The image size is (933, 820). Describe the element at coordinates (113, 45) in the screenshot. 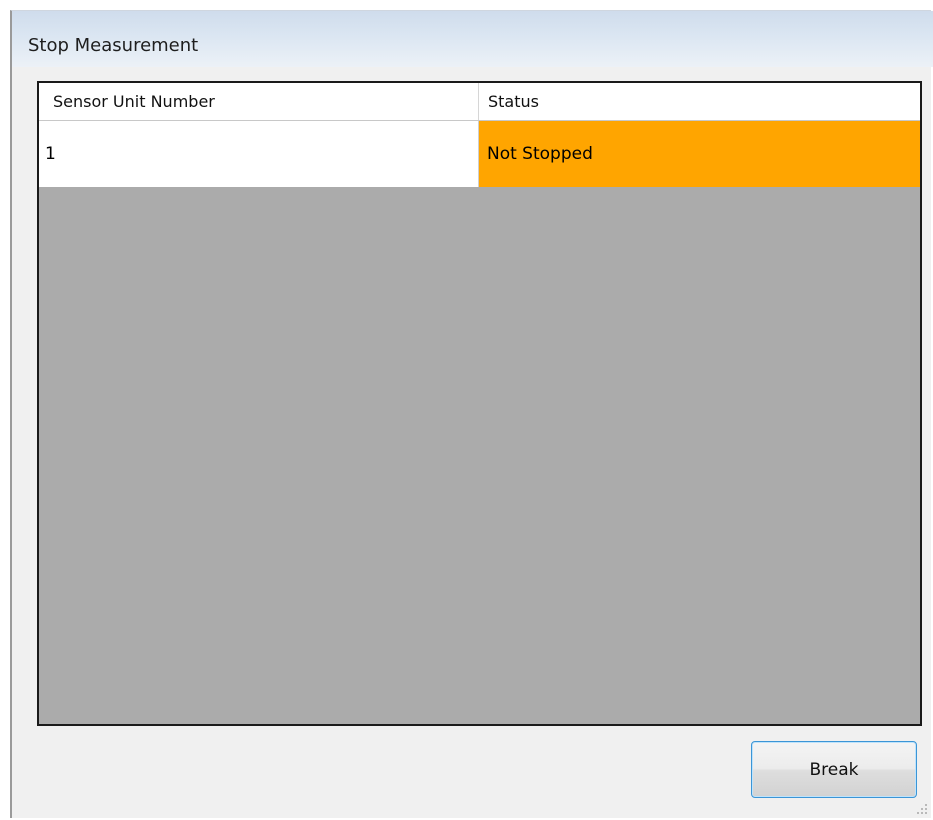

I see `dialog-title: Stop Measurement` at that location.